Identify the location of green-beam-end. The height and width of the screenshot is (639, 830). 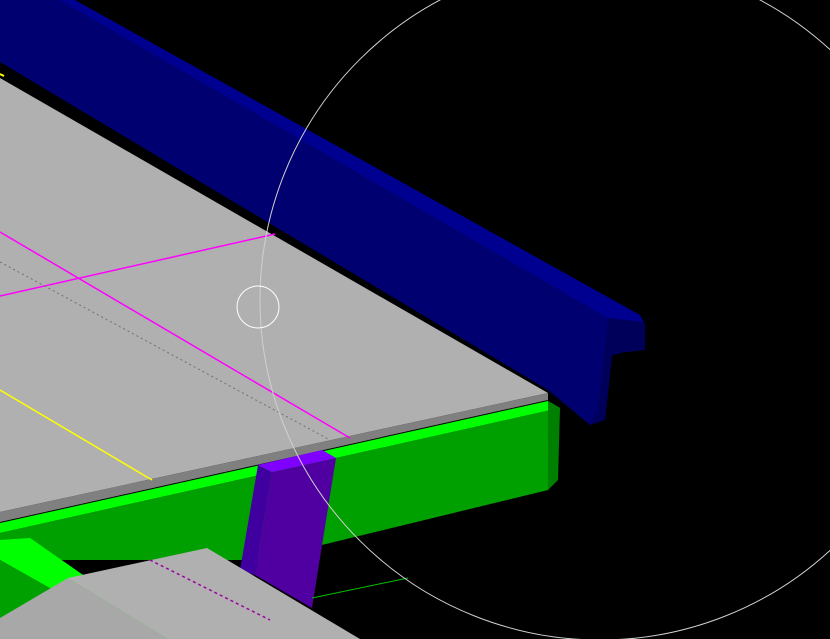
(554, 445).